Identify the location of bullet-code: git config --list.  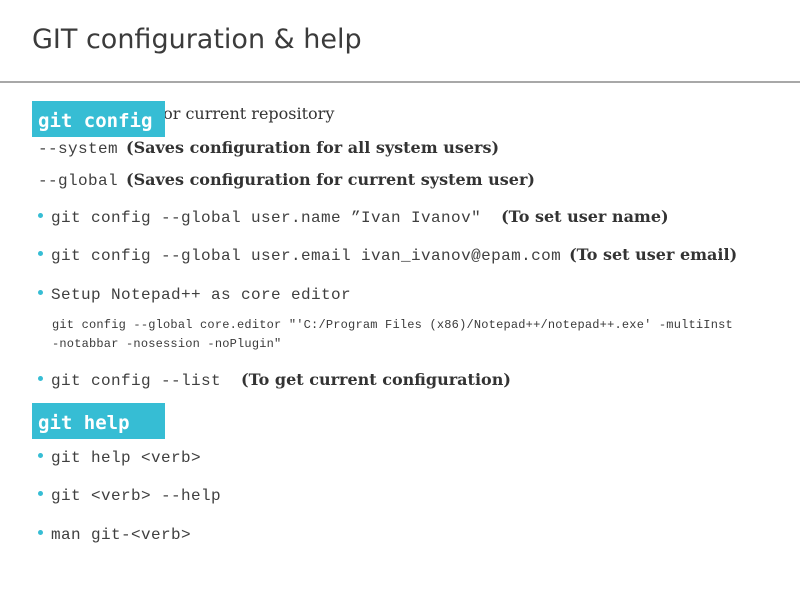
(136, 381).